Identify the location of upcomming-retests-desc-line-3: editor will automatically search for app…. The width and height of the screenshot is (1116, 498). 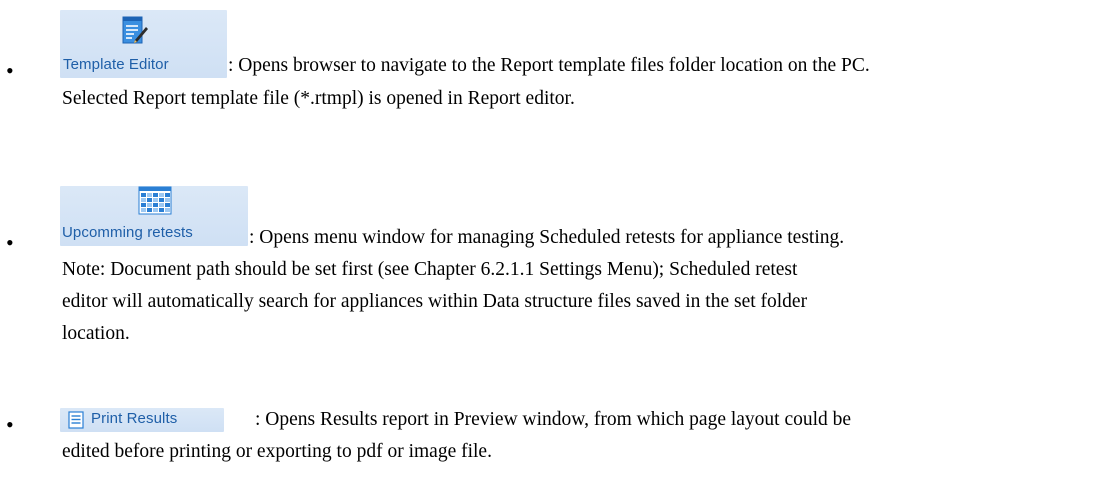
(435, 301).